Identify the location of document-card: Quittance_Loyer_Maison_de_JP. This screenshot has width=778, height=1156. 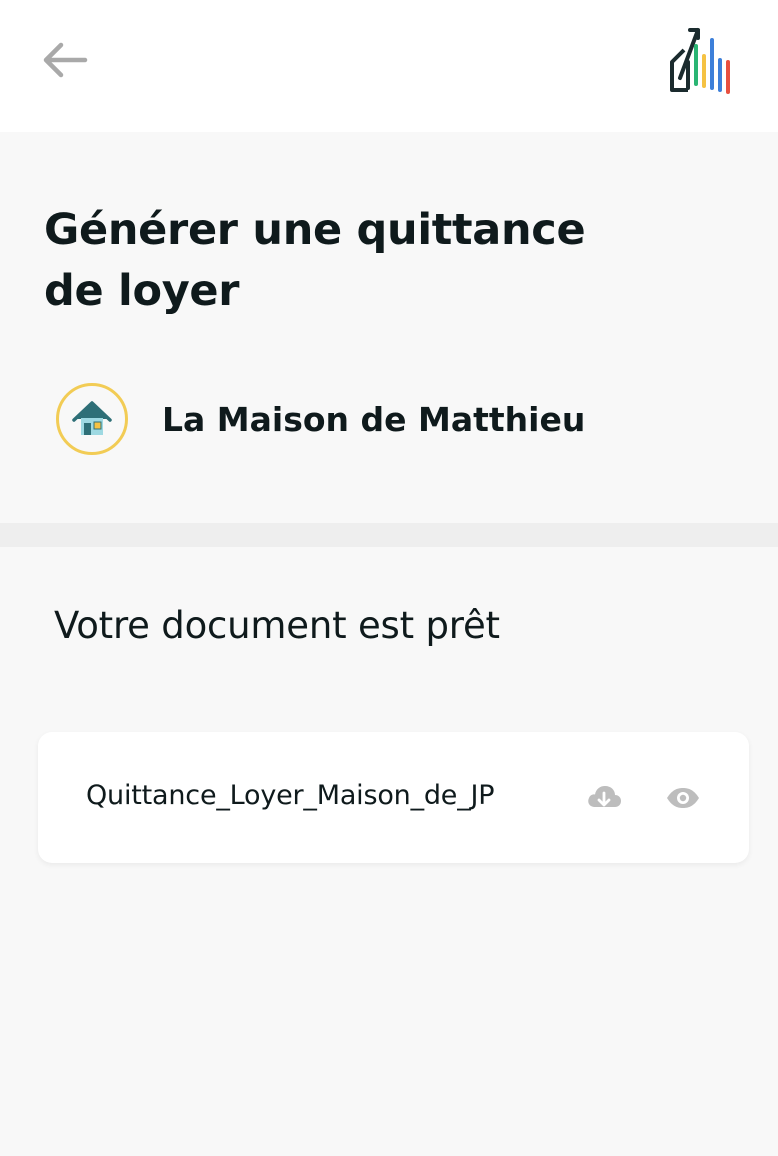
(393, 797).